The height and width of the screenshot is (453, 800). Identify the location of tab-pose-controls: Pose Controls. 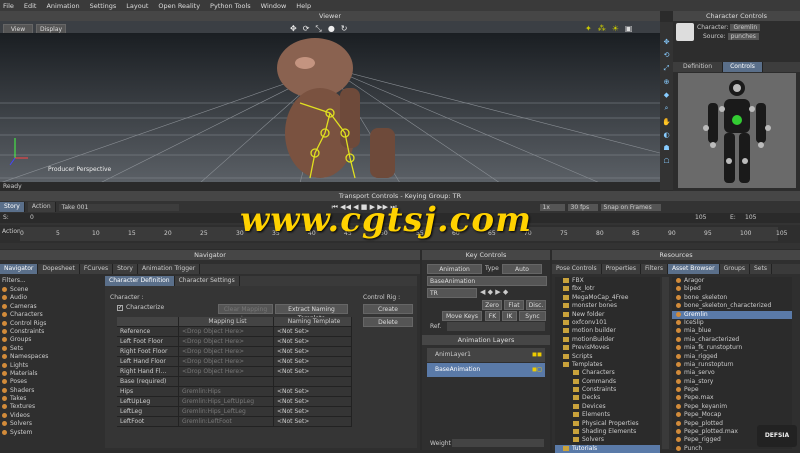
(577, 269).